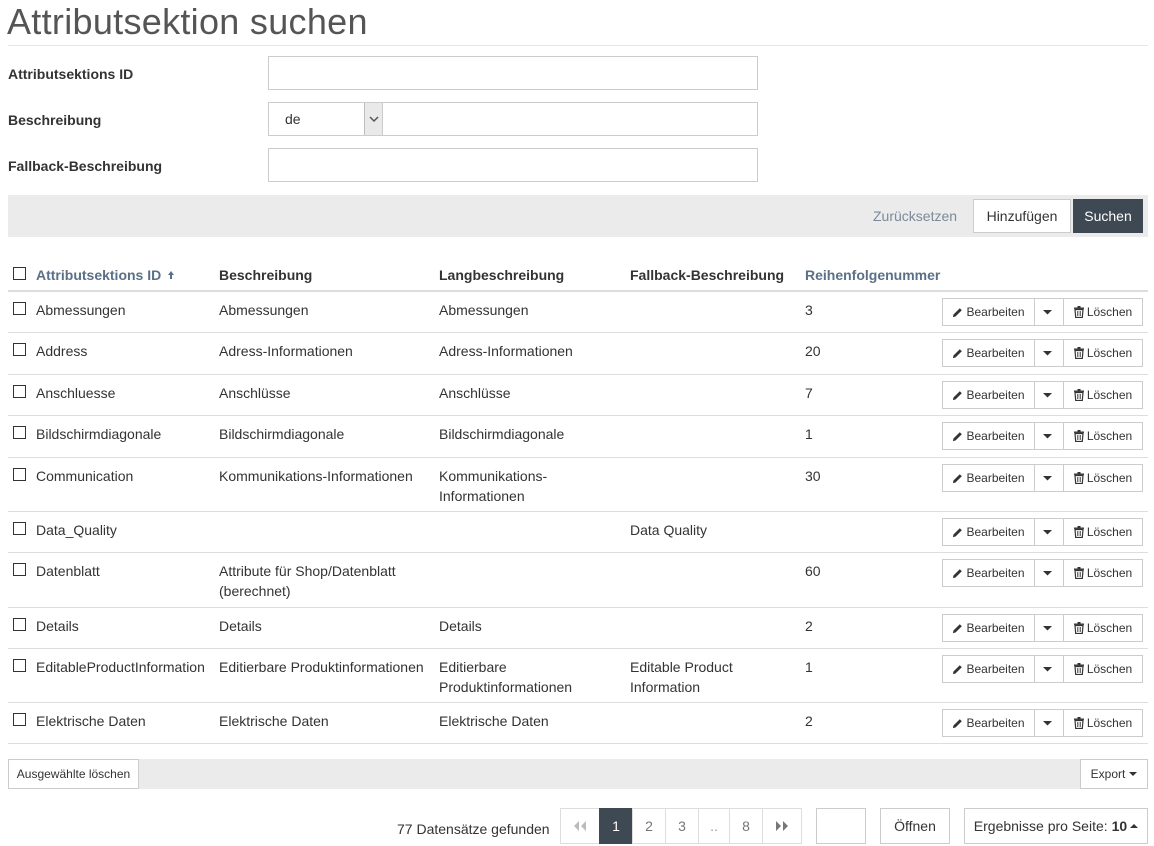 The image size is (1154, 846). I want to click on search-button: Suchen, so click(1108, 216).